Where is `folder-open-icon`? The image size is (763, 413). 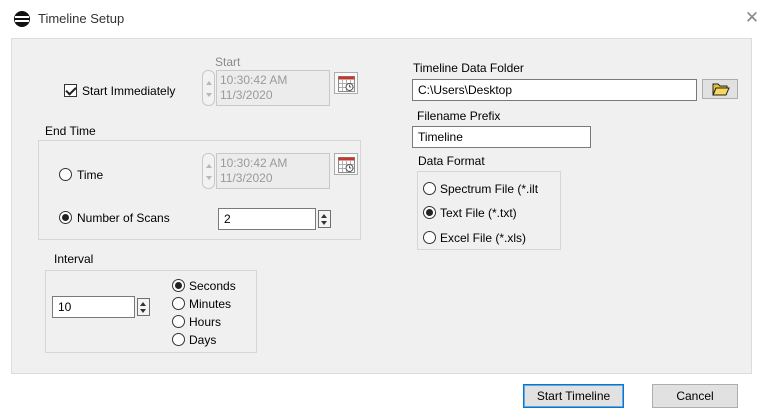 folder-open-icon is located at coordinates (721, 89).